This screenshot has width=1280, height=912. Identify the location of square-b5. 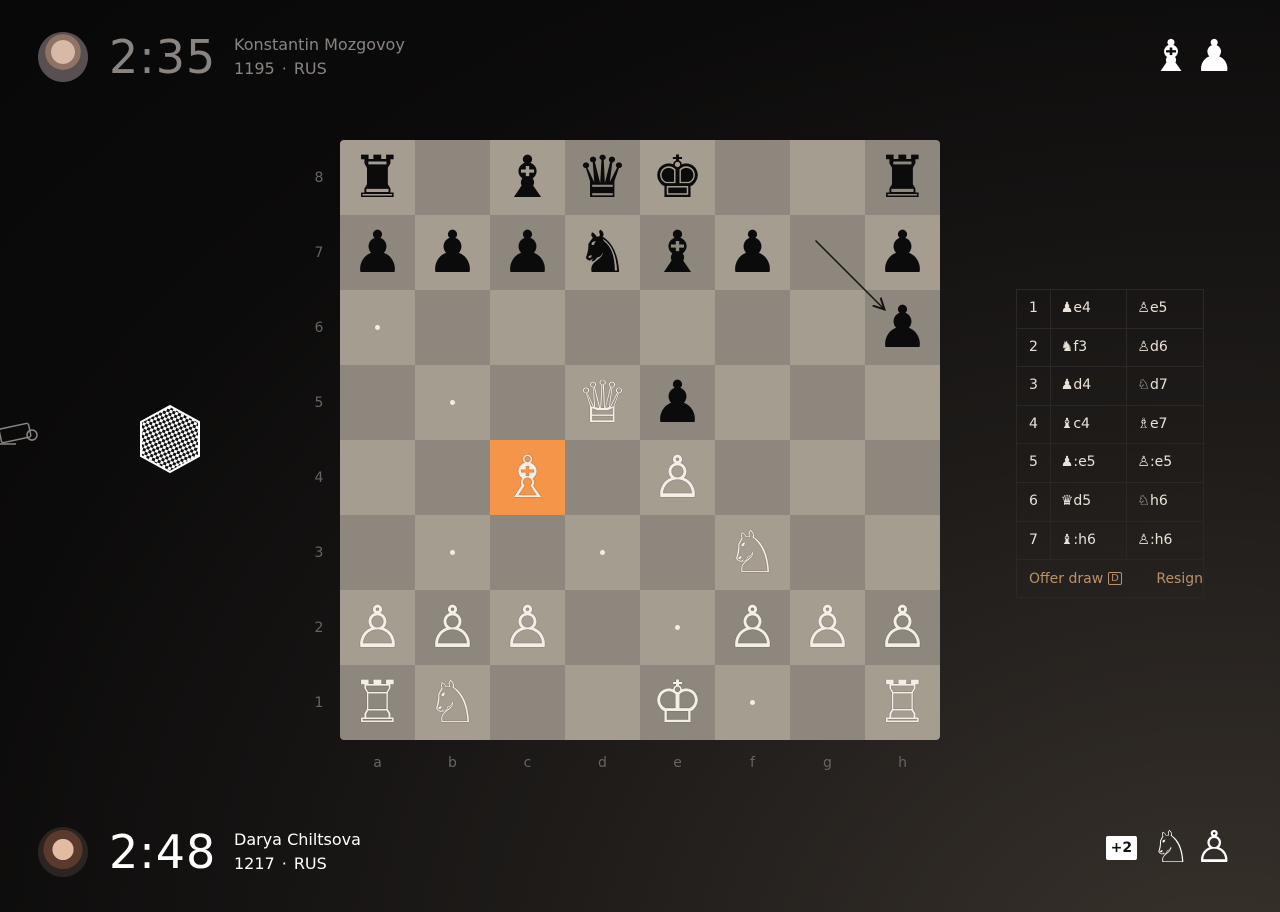
(452, 402).